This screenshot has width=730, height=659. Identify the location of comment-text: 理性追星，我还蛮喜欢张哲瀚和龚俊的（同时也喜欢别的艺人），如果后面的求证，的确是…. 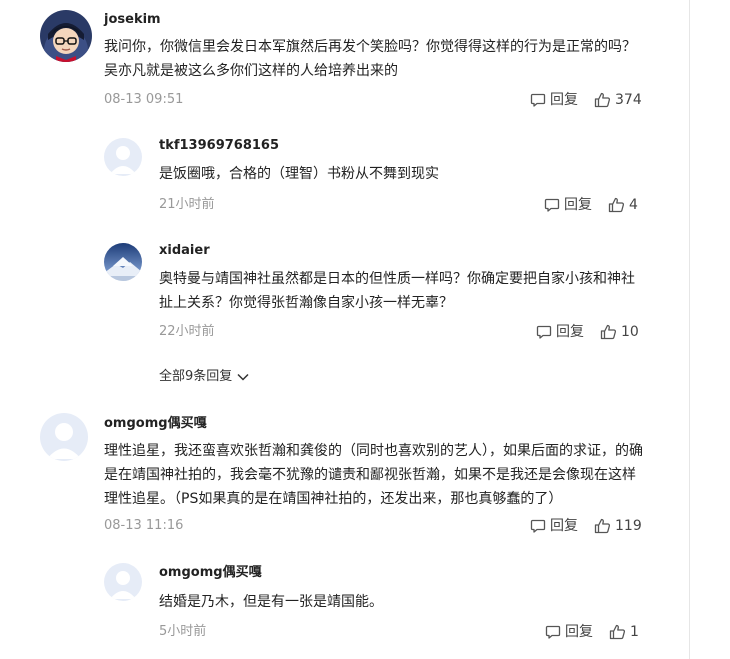
(373, 475).